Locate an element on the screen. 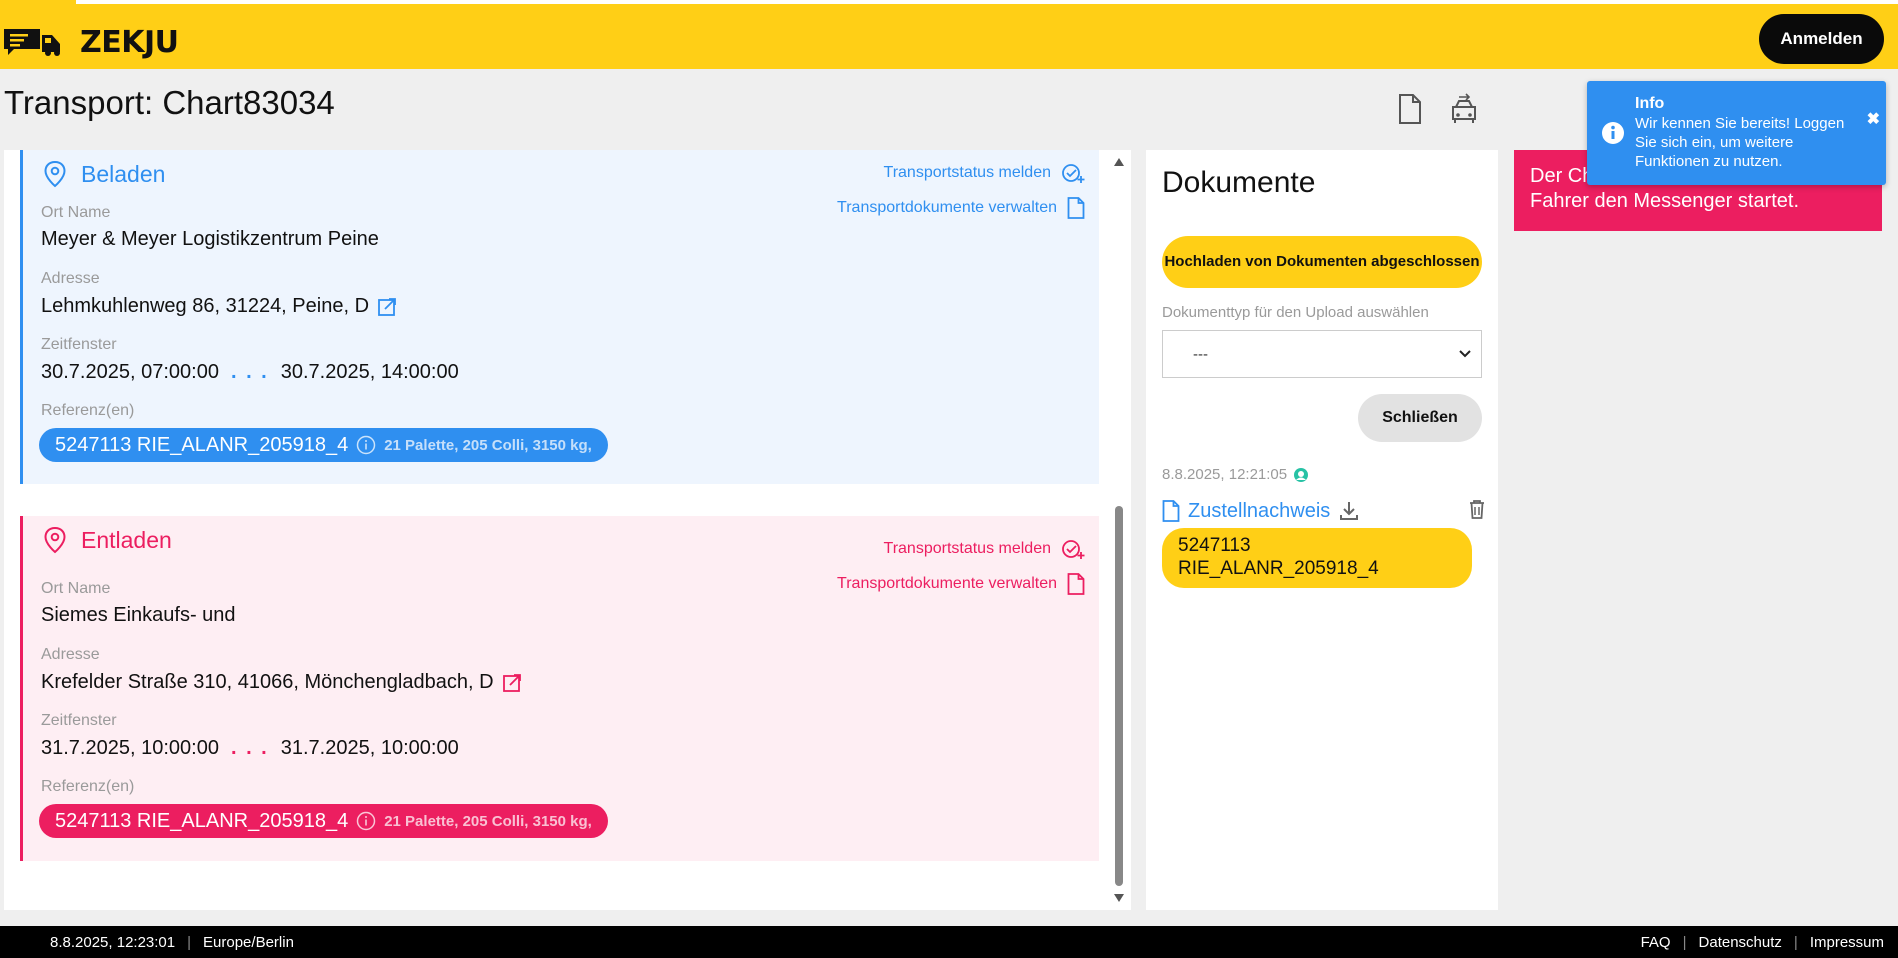 This screenshot has width=1898, height=958. chat-banner-line2: Fahrer den Messenger startet. is located at coordinates (1665, 201).